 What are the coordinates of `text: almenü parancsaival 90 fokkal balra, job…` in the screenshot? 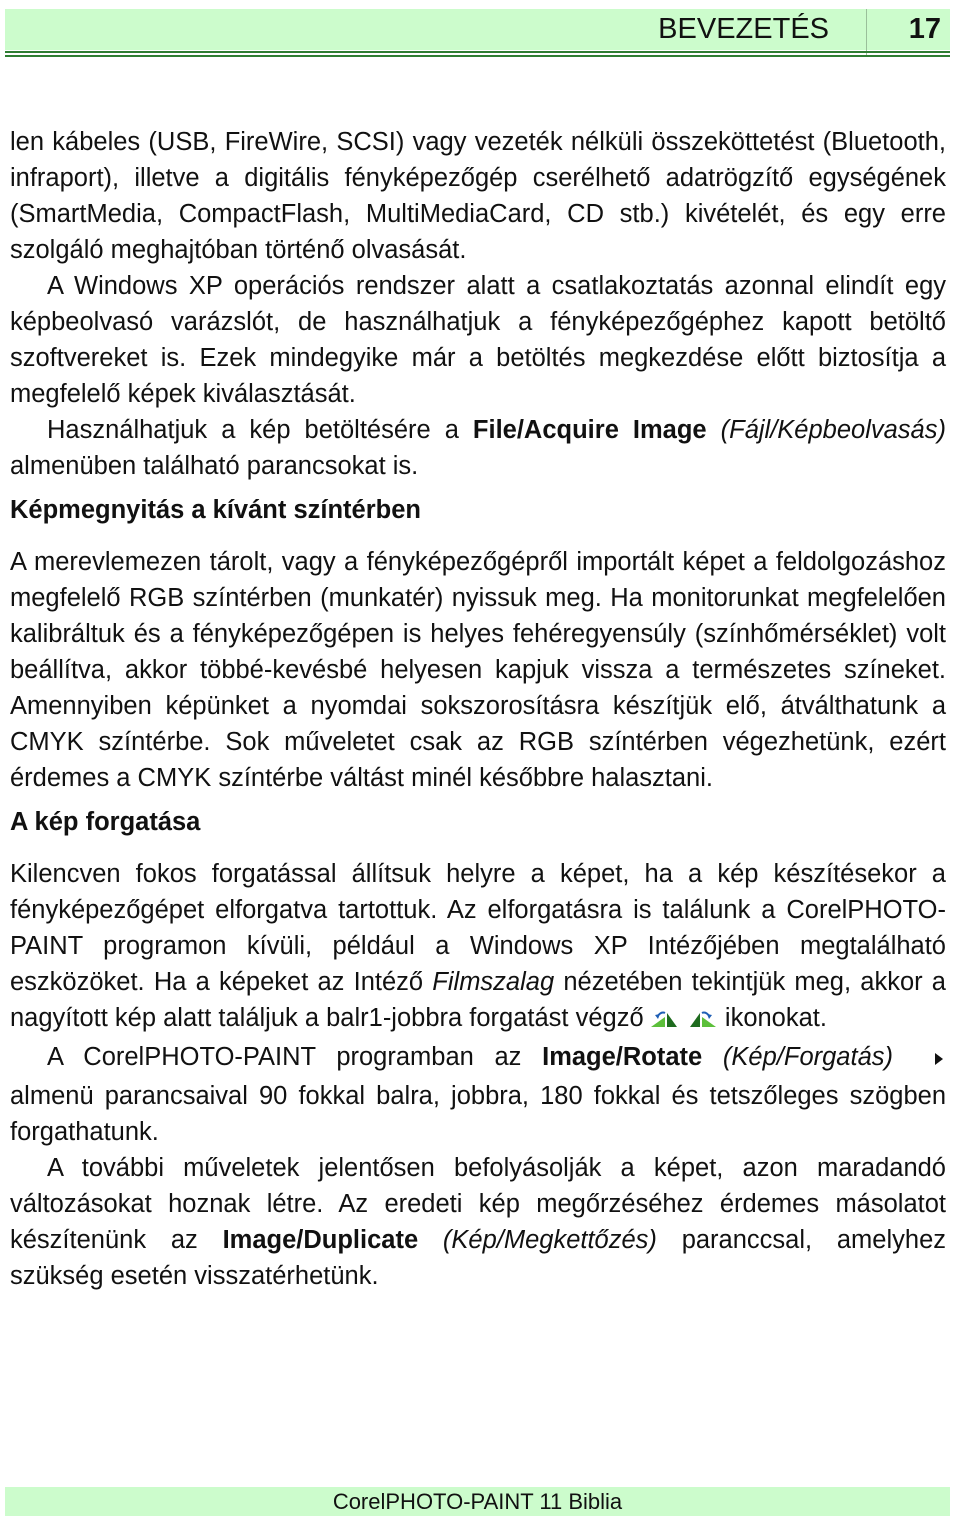 It's located at (478, 1114).